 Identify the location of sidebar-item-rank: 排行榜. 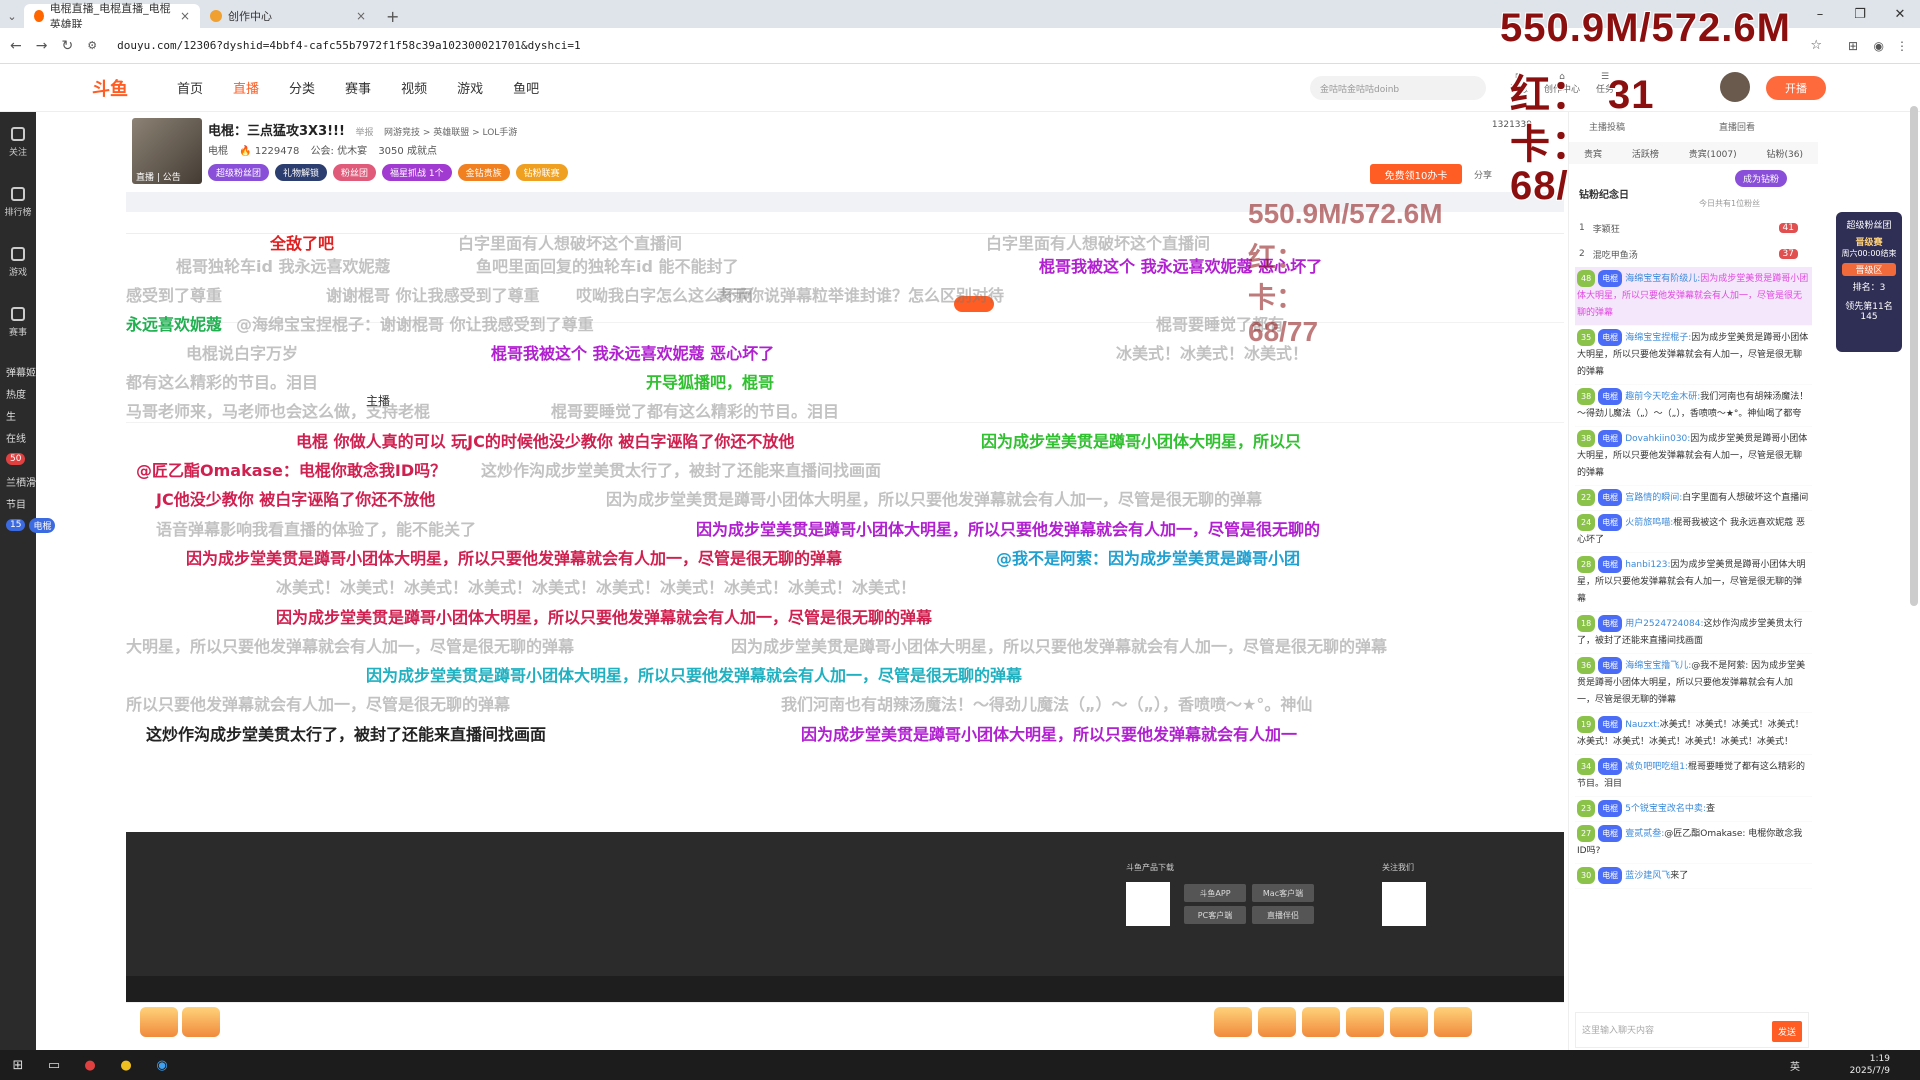
(18, 202).